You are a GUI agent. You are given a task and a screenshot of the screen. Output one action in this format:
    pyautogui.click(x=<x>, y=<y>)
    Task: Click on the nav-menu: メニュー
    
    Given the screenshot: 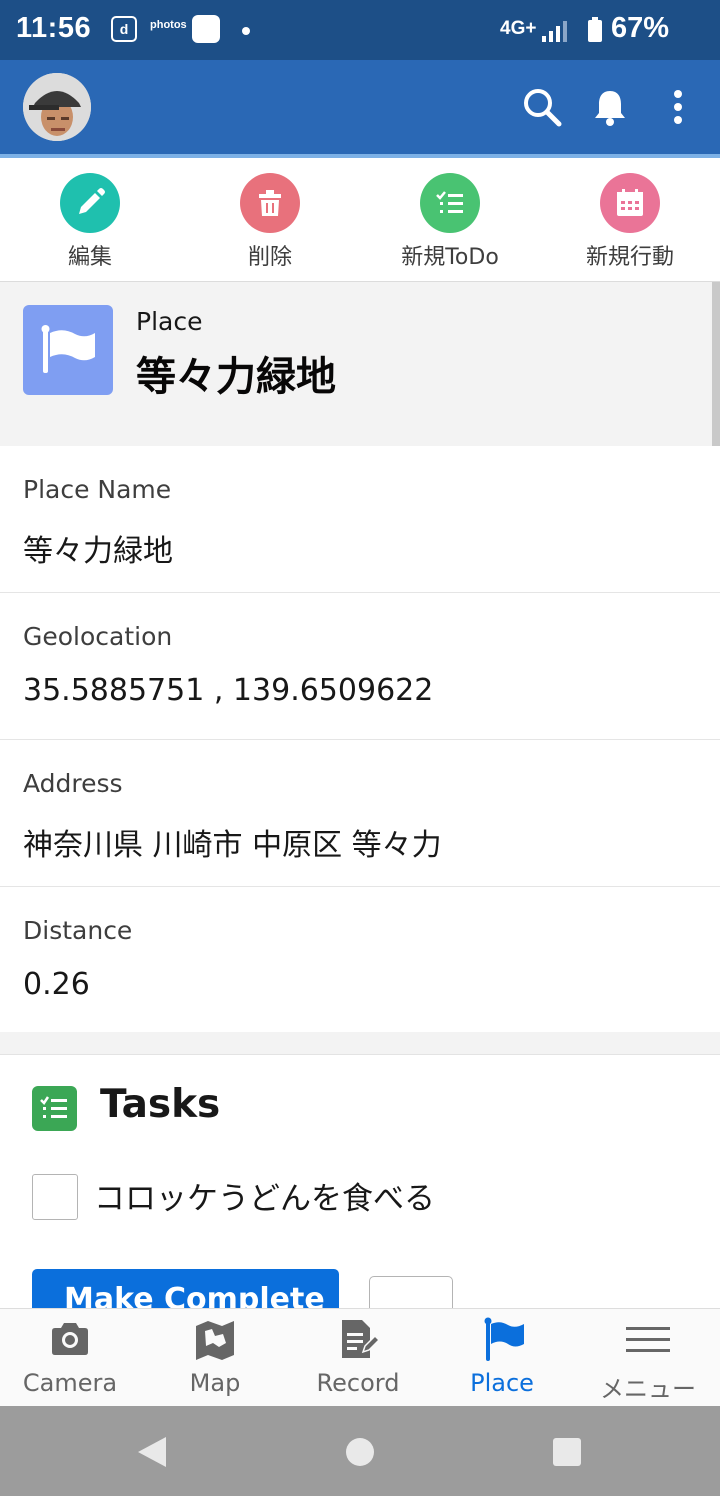 What is the action you would take?
    pyautogui.click(x=648, y=1358)
    